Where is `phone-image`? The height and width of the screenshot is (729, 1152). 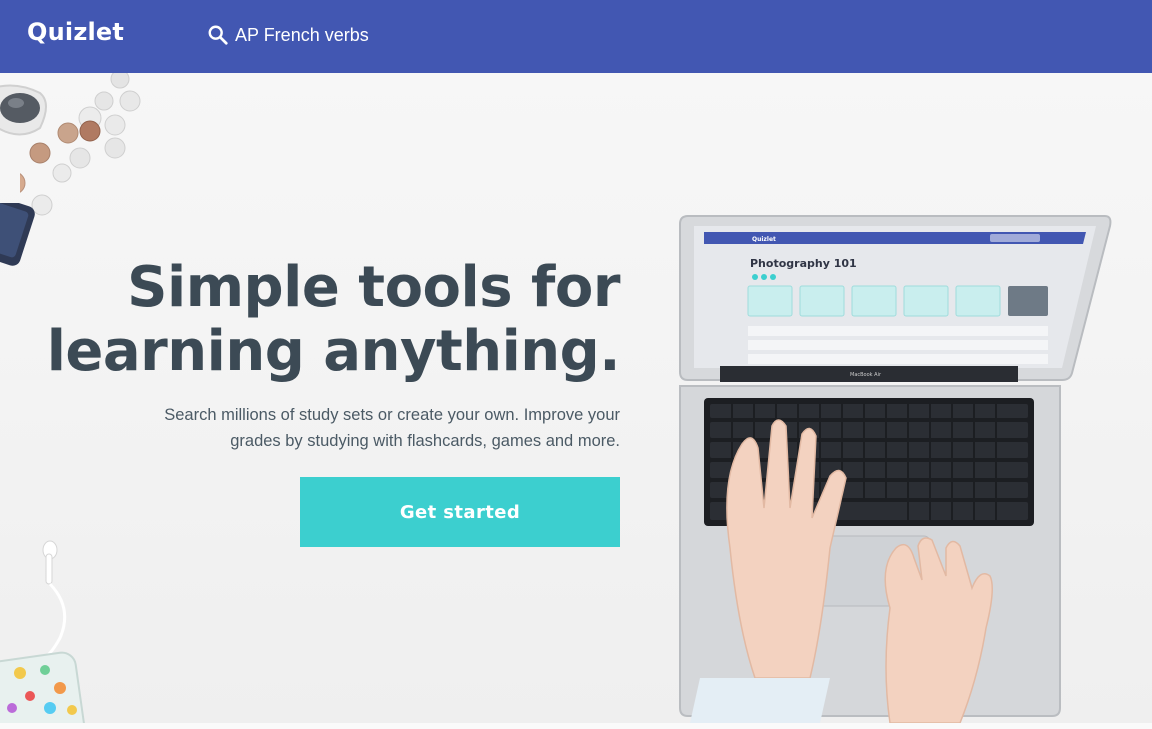 phone-image is located at coordinates (17, 234).